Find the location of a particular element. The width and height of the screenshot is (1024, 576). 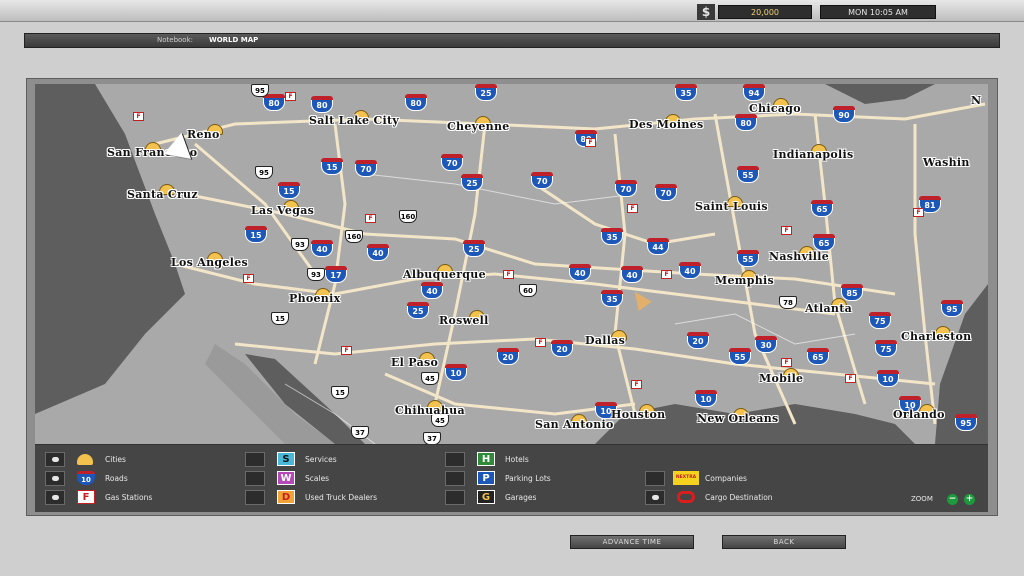

used-truck-dealers-toggle is located at coordinates (255, 497).